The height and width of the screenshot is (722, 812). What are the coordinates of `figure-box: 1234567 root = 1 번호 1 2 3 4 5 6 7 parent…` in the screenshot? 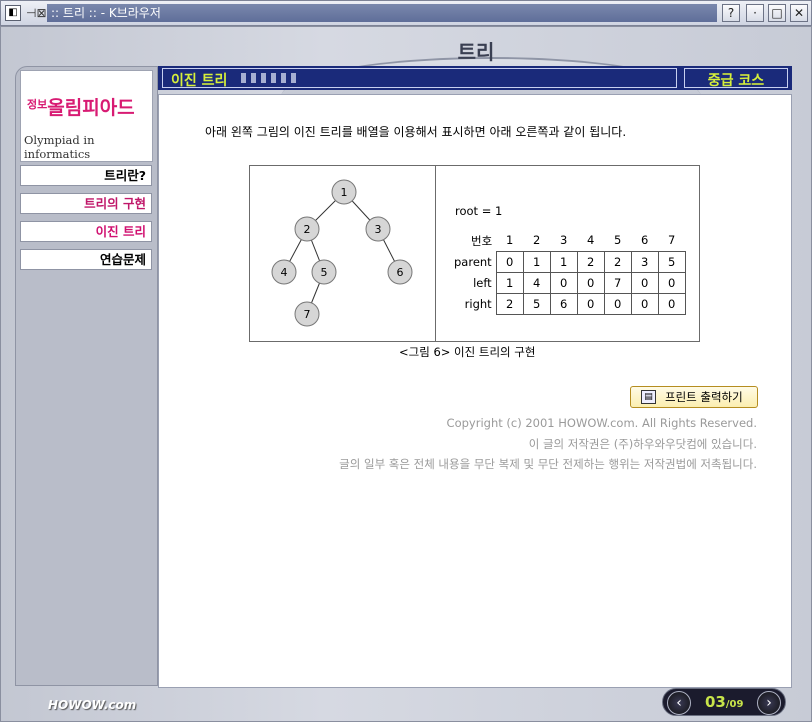 It's located at (474, 253).